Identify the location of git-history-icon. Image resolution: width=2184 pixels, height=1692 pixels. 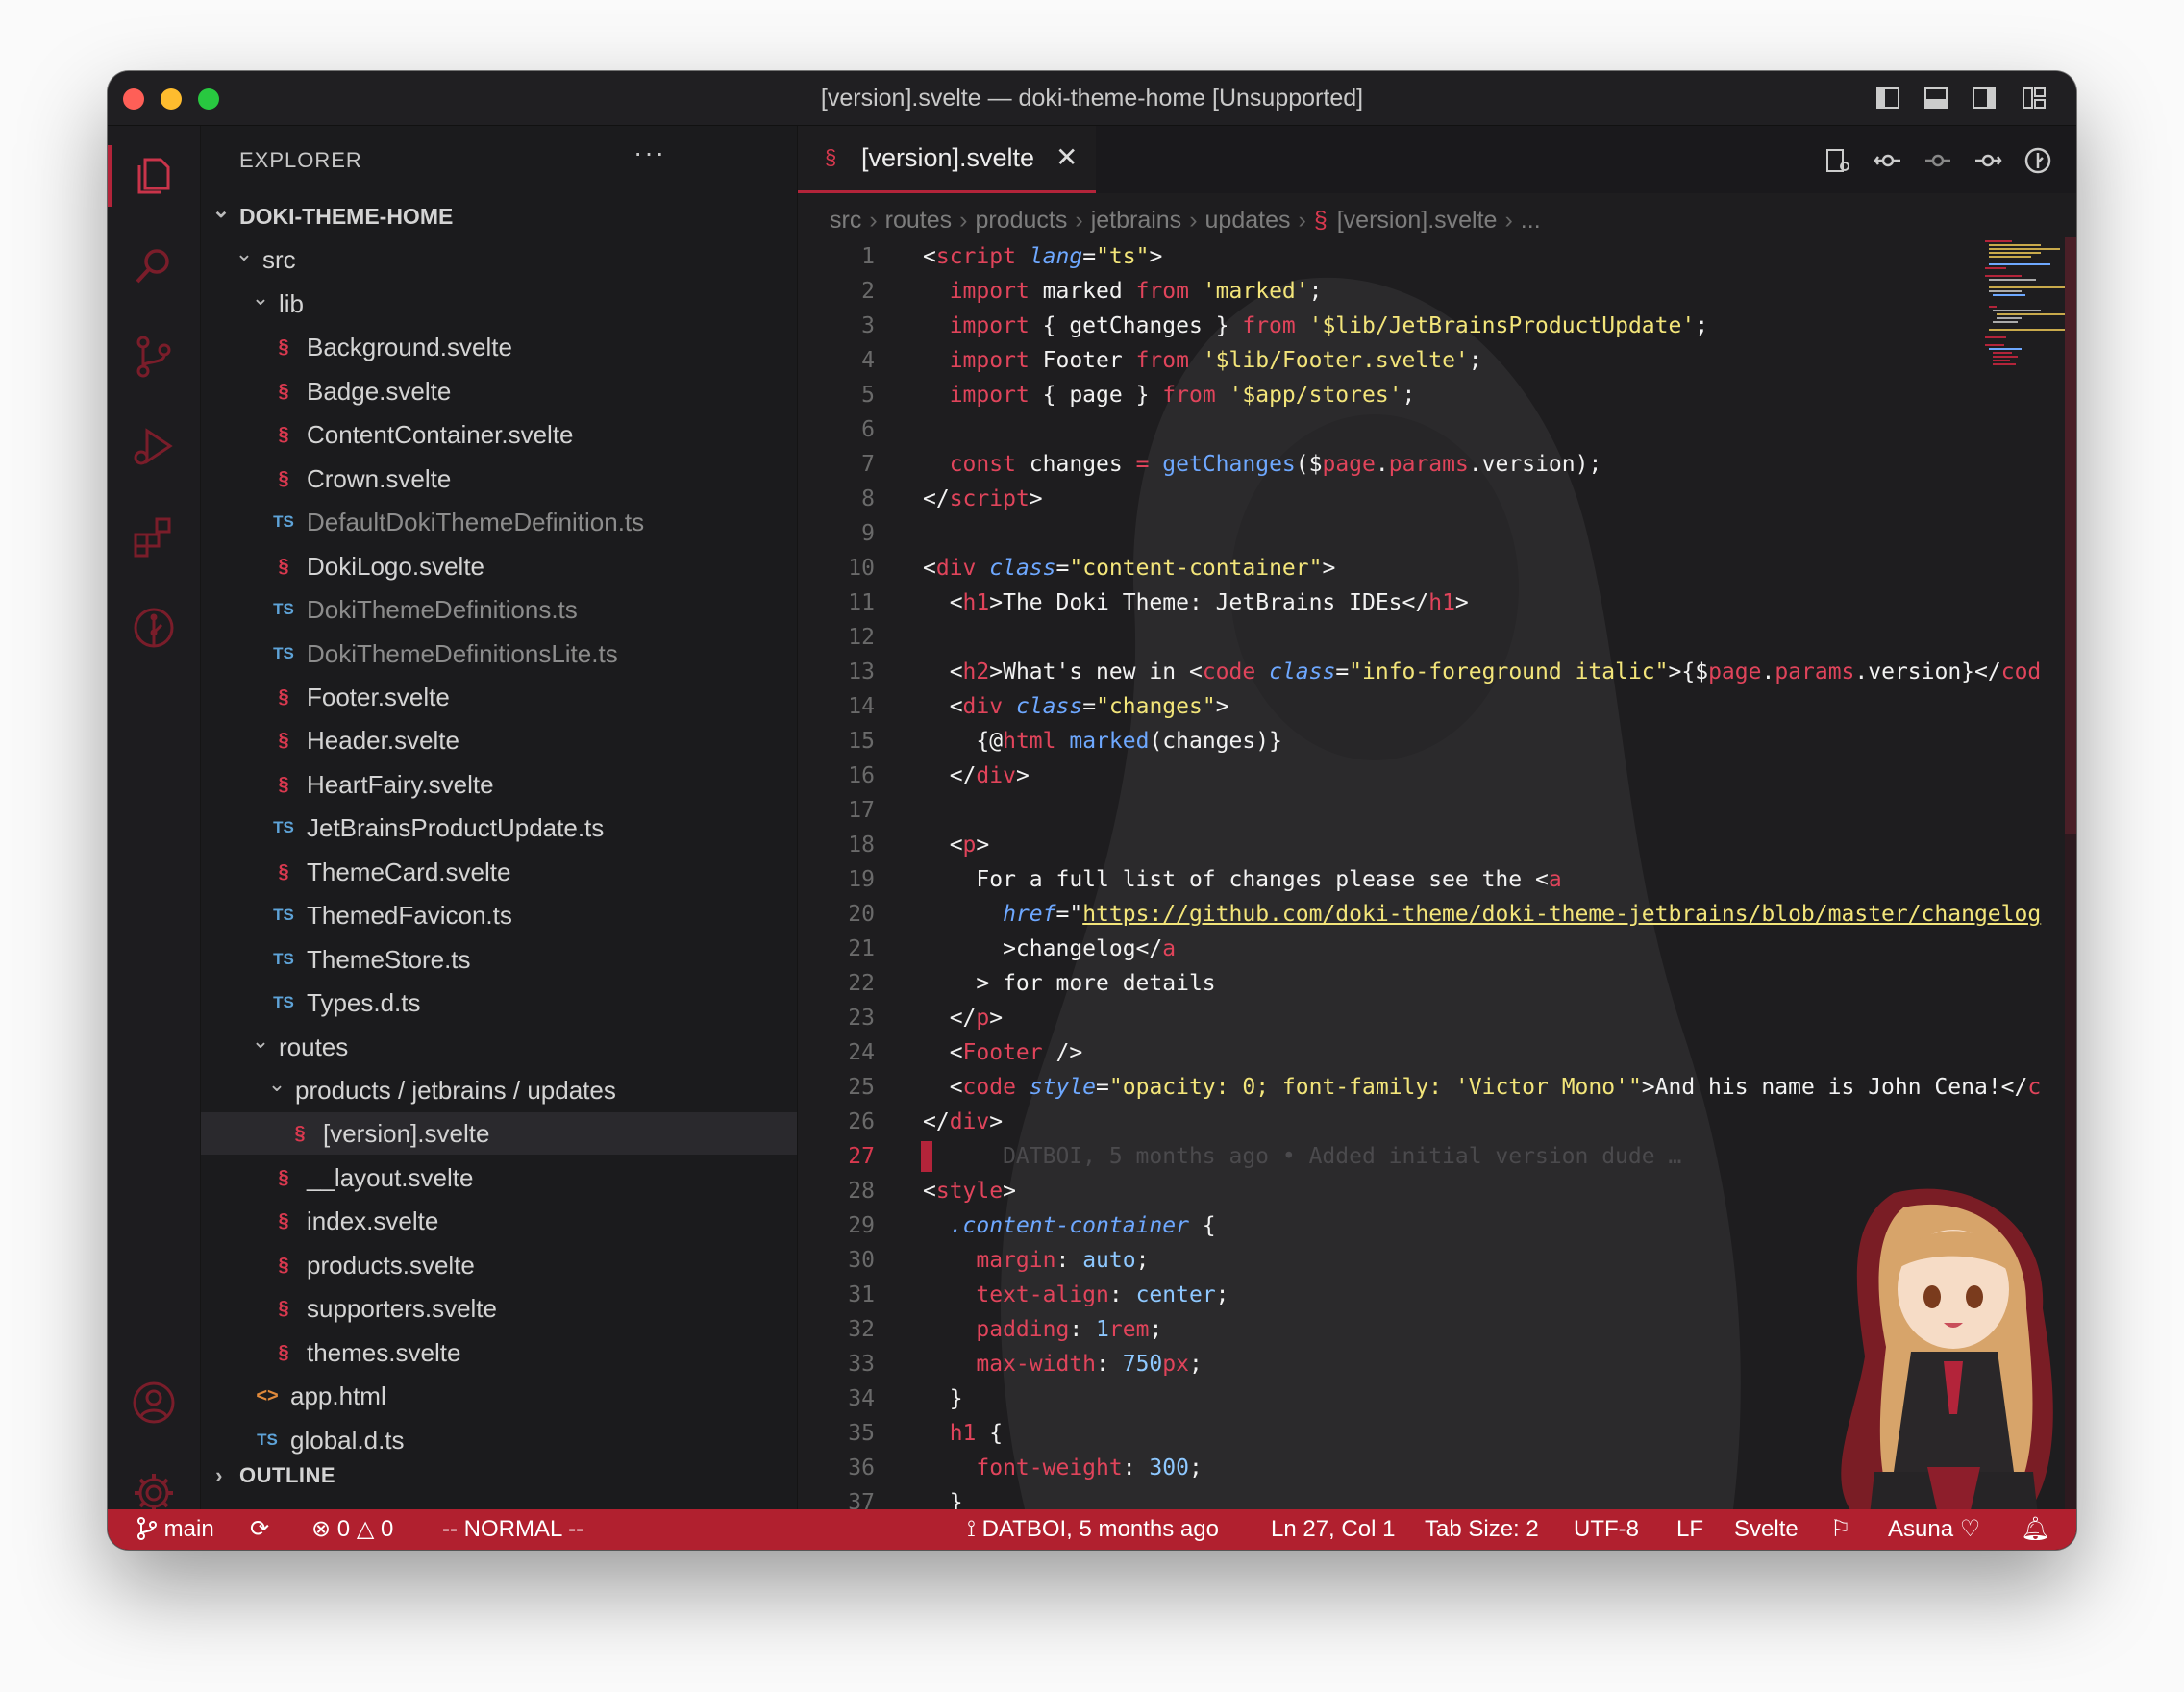
(2038, 160).